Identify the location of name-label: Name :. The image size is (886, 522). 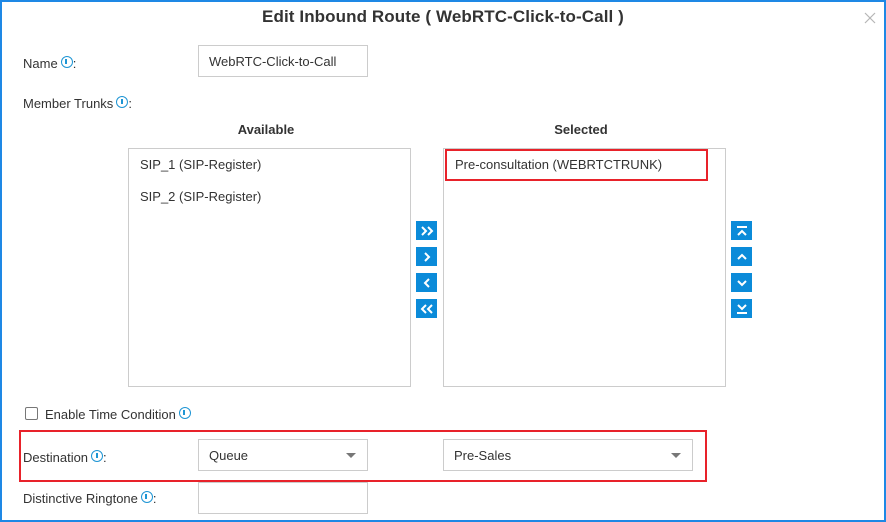
(50, 63).